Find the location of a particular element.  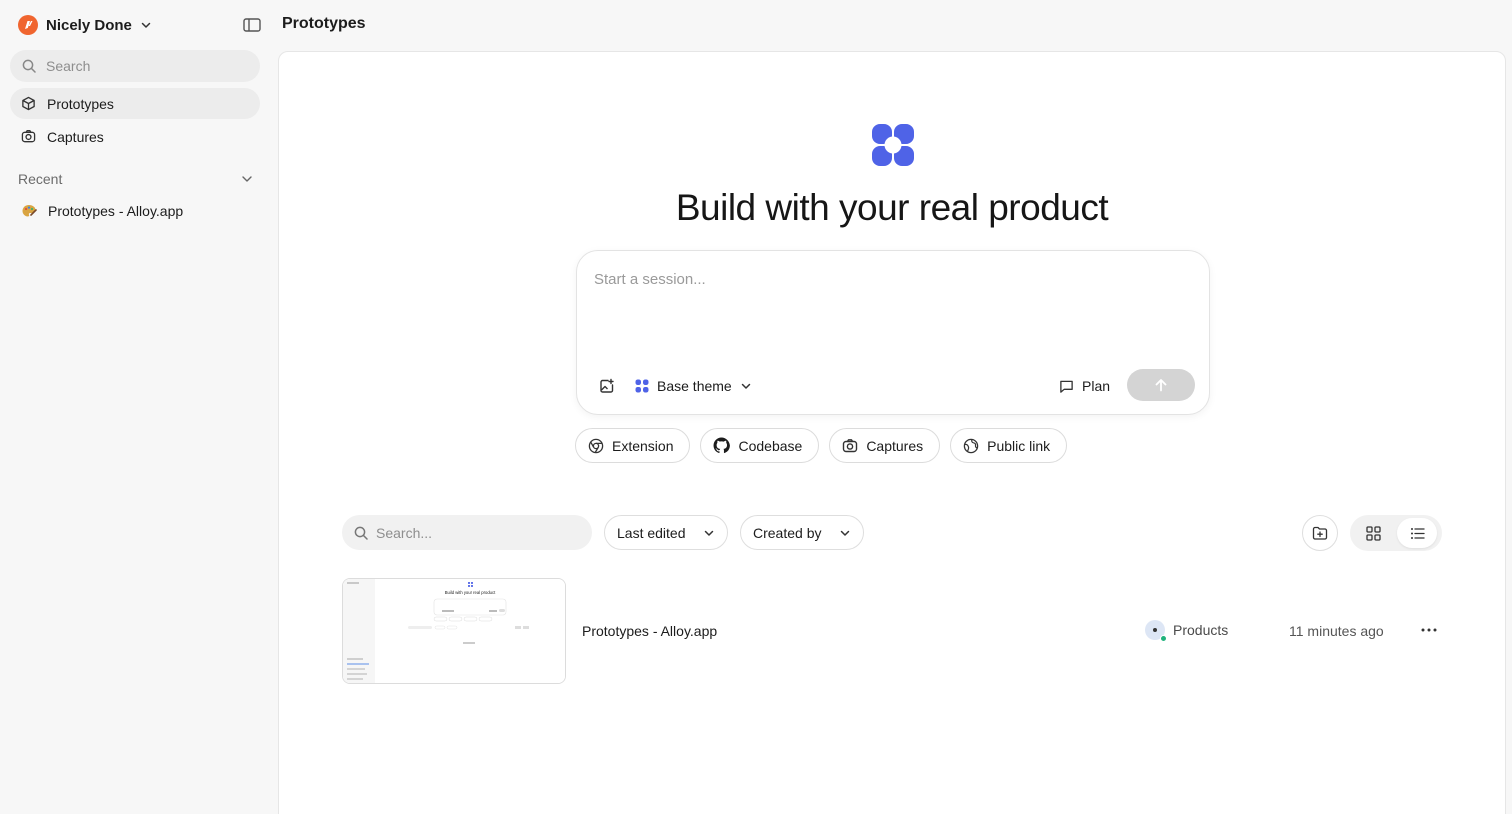

session-input is located at coordinates (889, 311).